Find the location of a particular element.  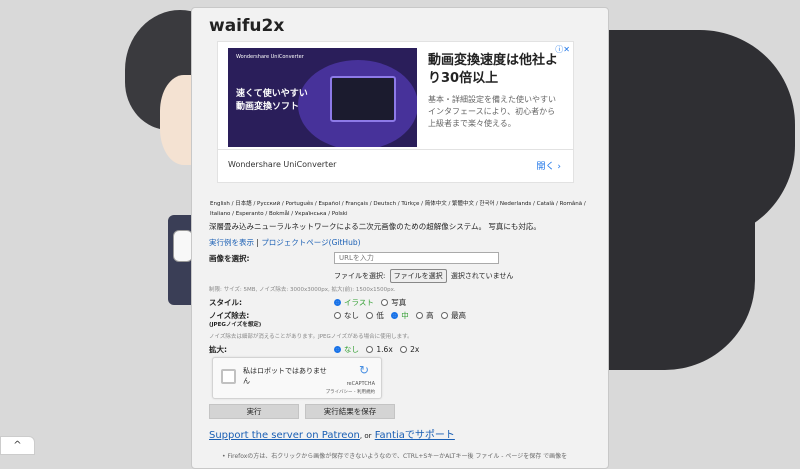

ad-image-tagline-1: 速くて使いやすい is located at coordinates (272, 94).